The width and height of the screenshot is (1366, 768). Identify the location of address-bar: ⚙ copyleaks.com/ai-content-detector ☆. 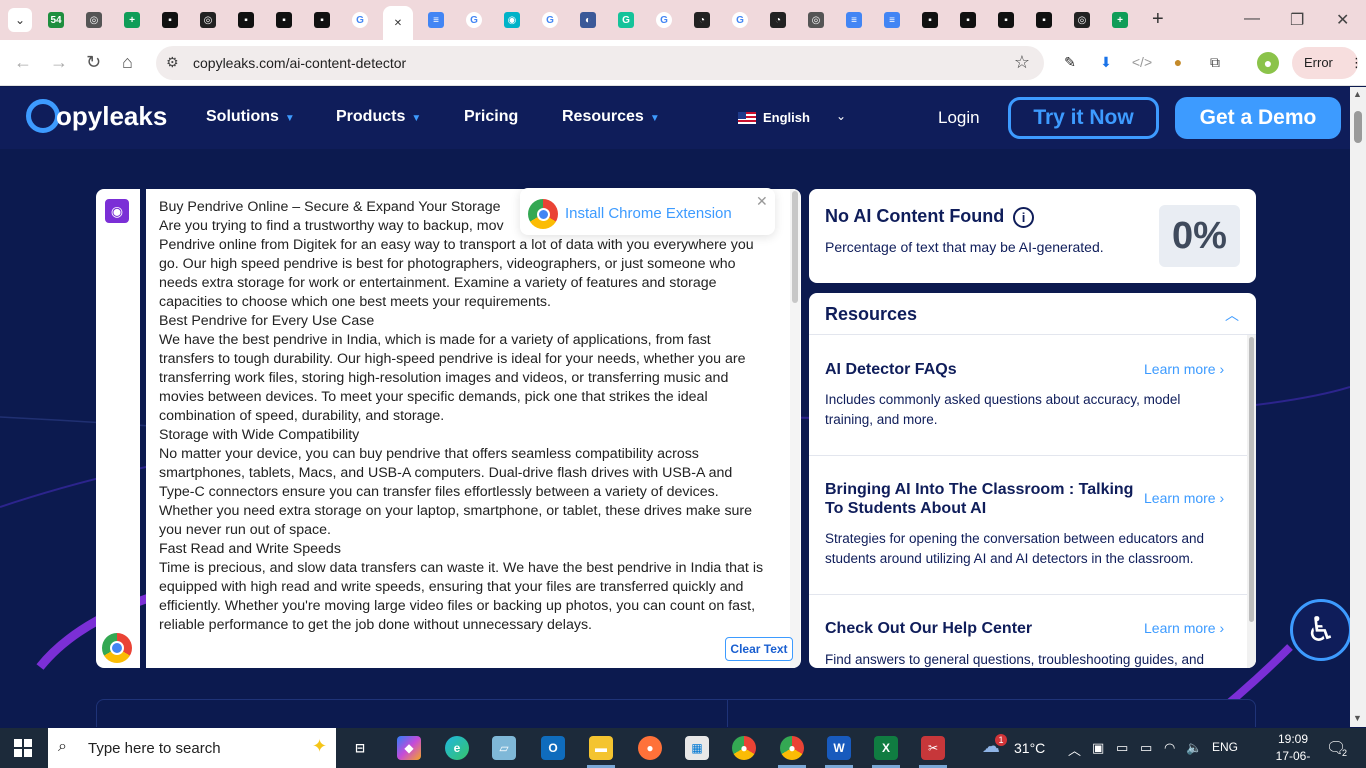
(600, 63).